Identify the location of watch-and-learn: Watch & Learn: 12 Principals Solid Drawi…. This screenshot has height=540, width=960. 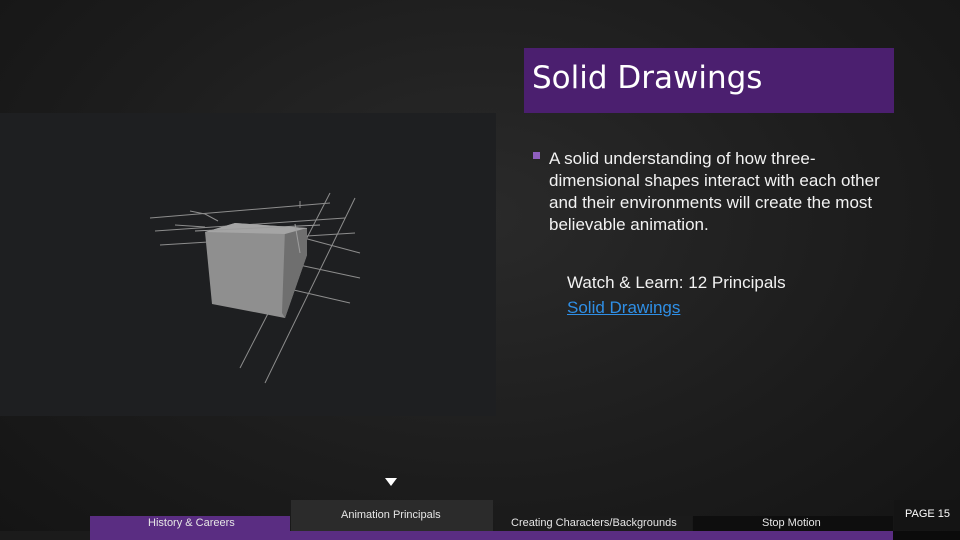
(676, 295).